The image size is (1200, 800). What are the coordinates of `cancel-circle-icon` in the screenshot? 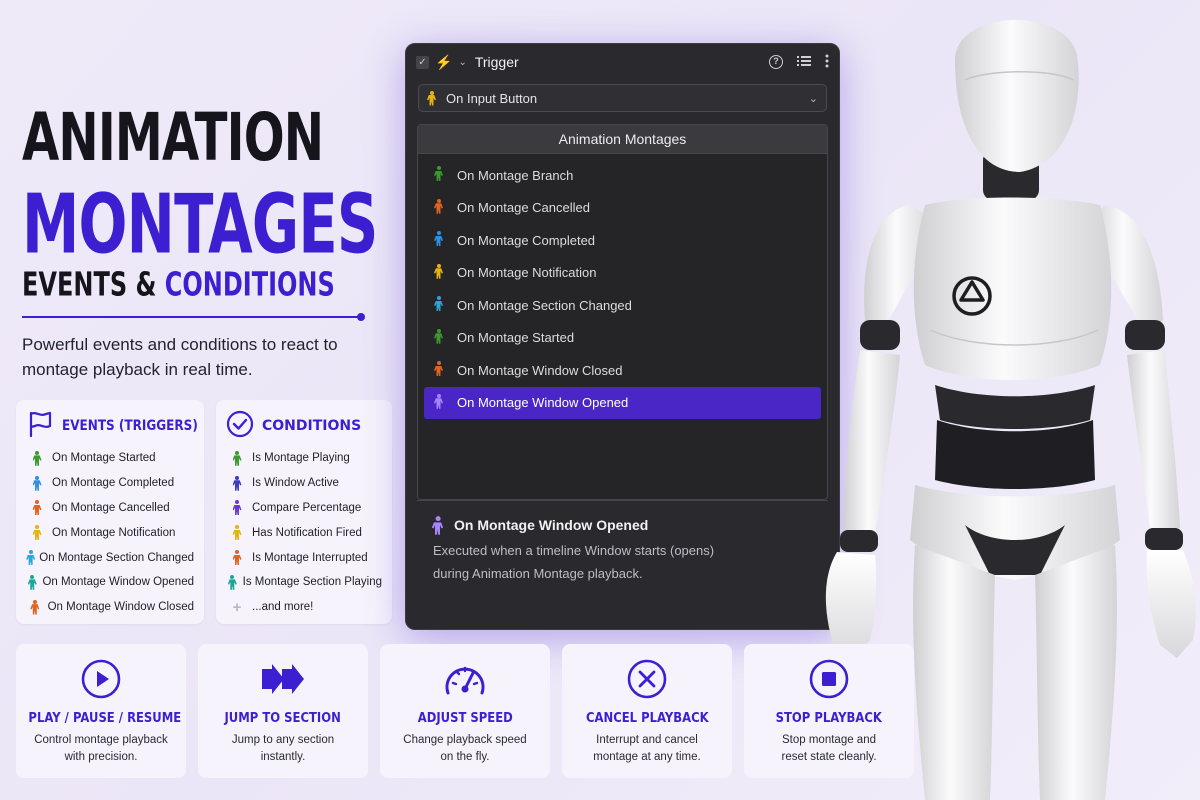 It's located at (647, 679).